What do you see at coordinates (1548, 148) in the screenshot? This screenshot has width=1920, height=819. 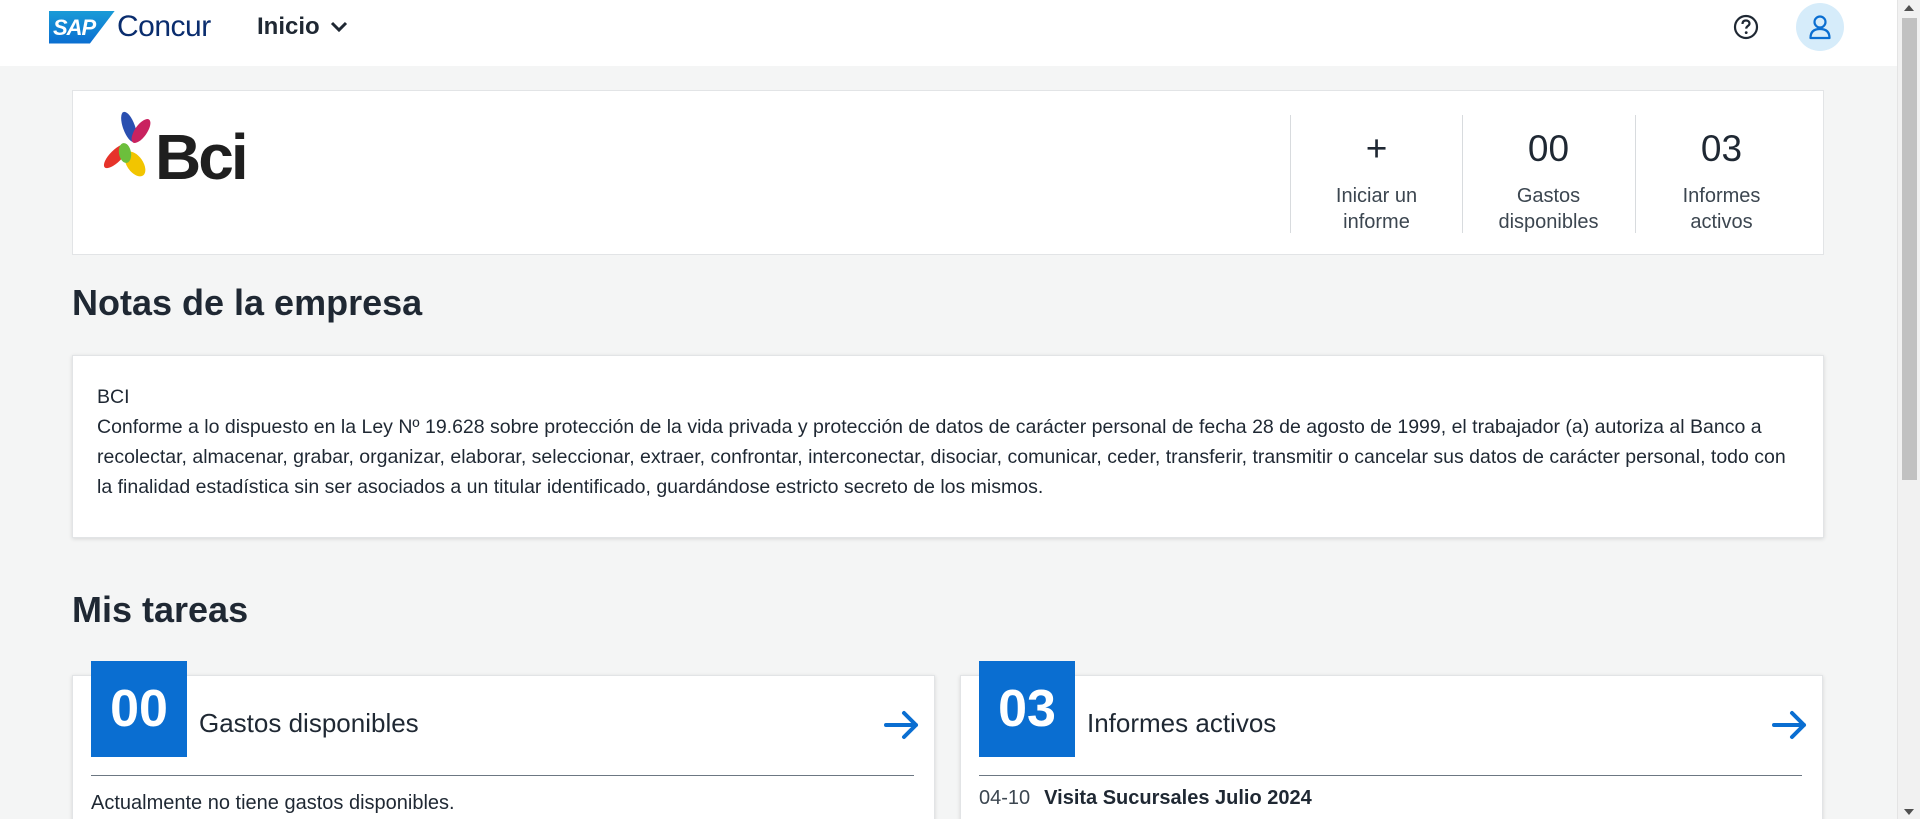 I see `available-expenses-count: 00` at bounding box center [1548, 148].